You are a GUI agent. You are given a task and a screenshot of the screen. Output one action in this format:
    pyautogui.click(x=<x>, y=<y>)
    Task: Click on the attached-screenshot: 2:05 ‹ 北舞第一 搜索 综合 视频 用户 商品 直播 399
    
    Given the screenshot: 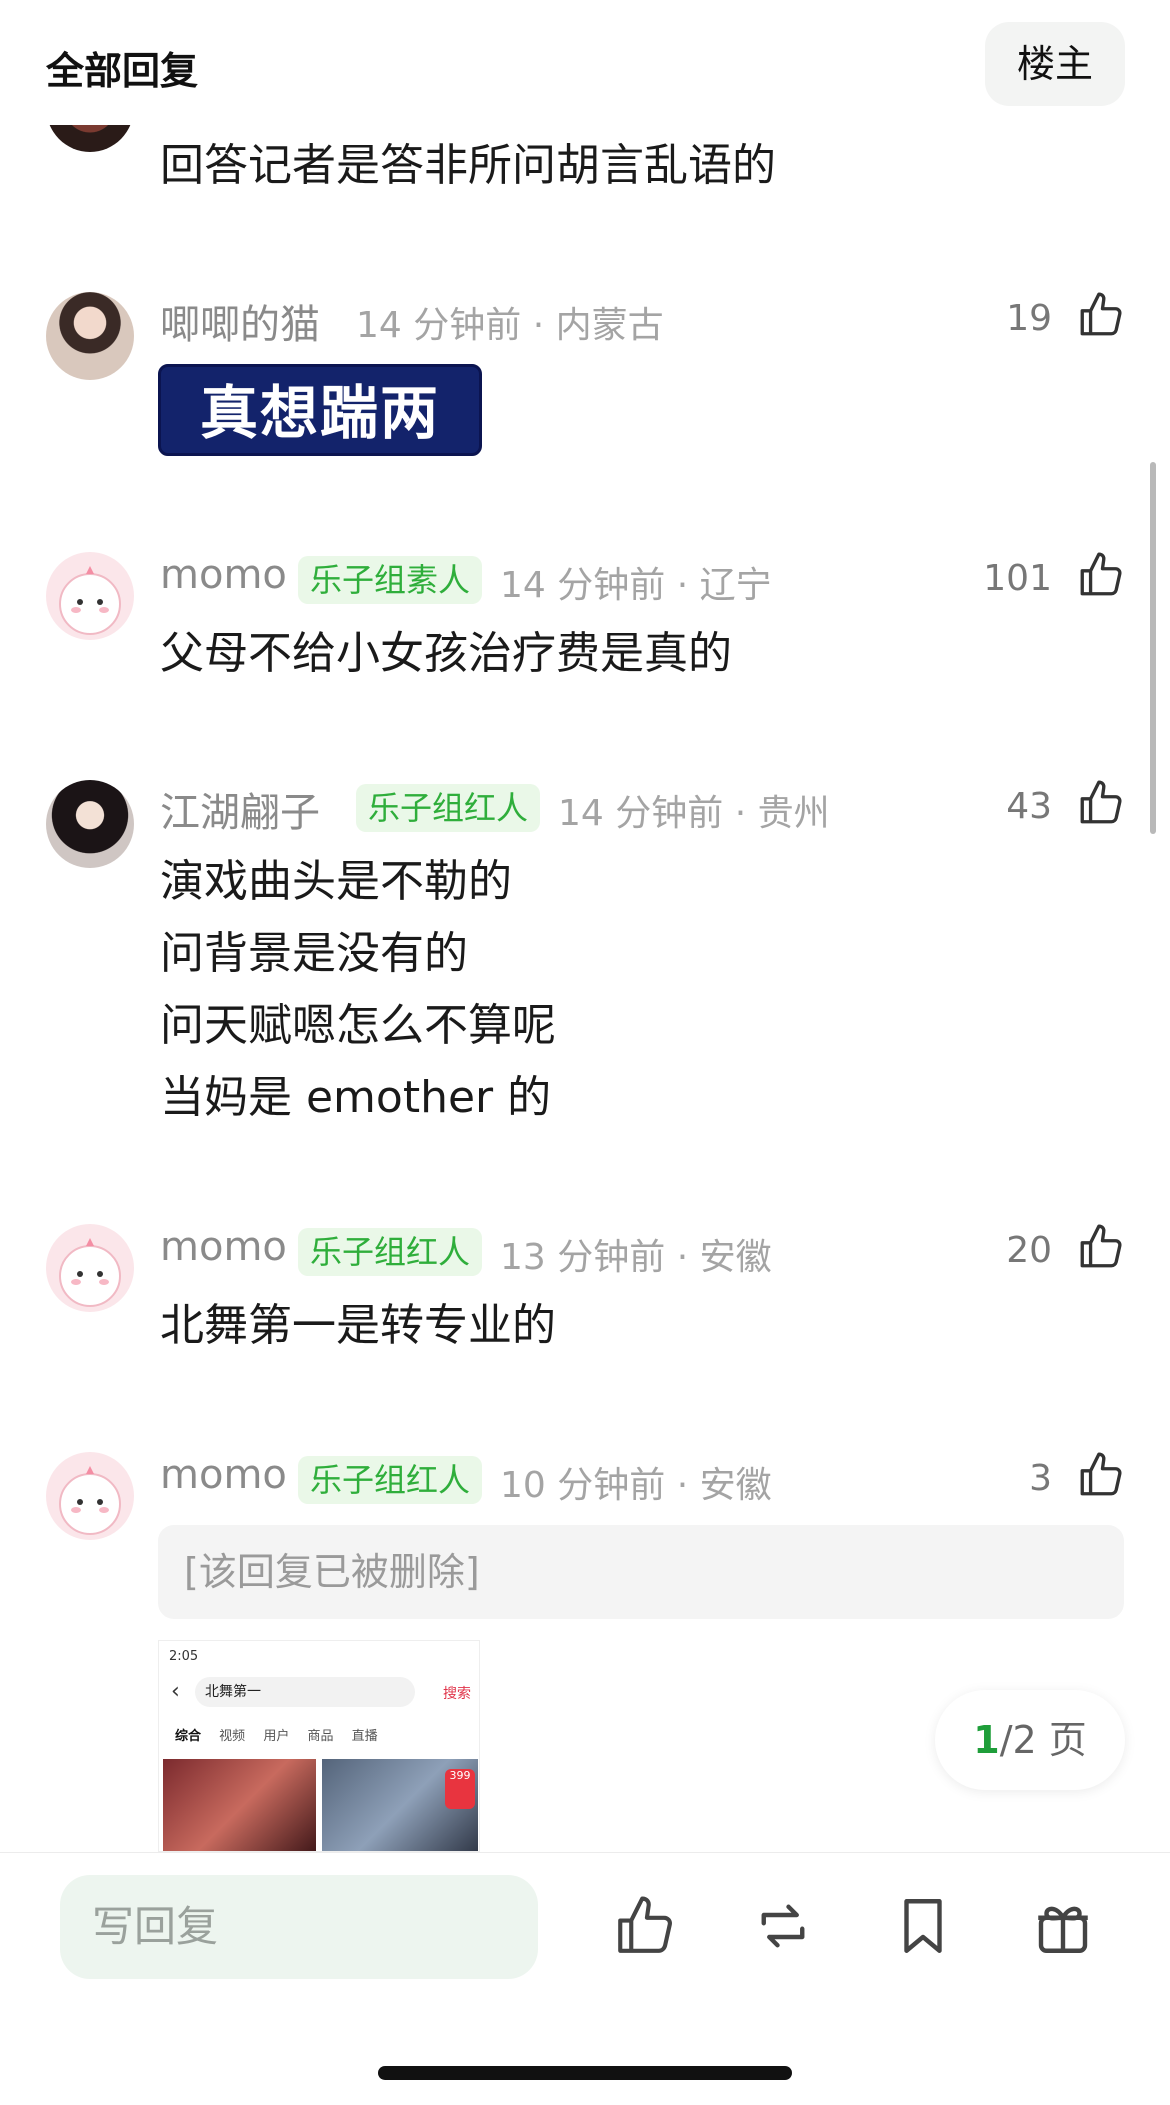 What is the action you would take?
    pyautogui.click(x=319, y=1746)
    